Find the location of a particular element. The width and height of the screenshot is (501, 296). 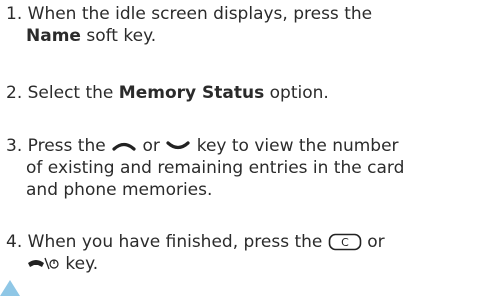

step-text: option. is located at coordinates (299, 93).